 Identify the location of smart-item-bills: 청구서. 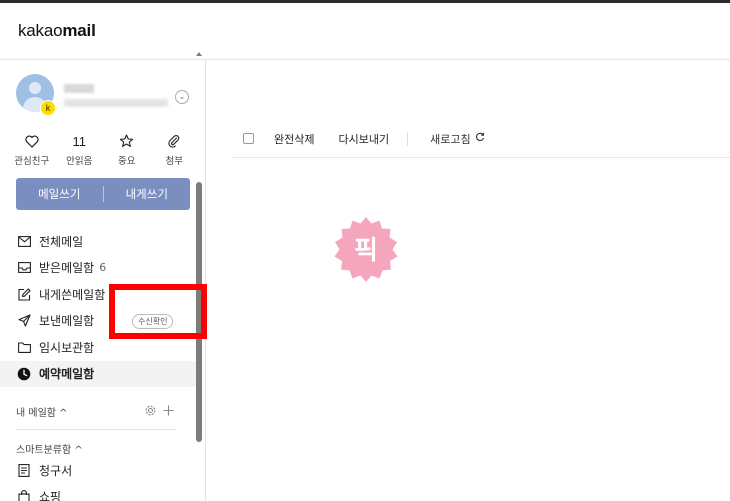
(98, 470).